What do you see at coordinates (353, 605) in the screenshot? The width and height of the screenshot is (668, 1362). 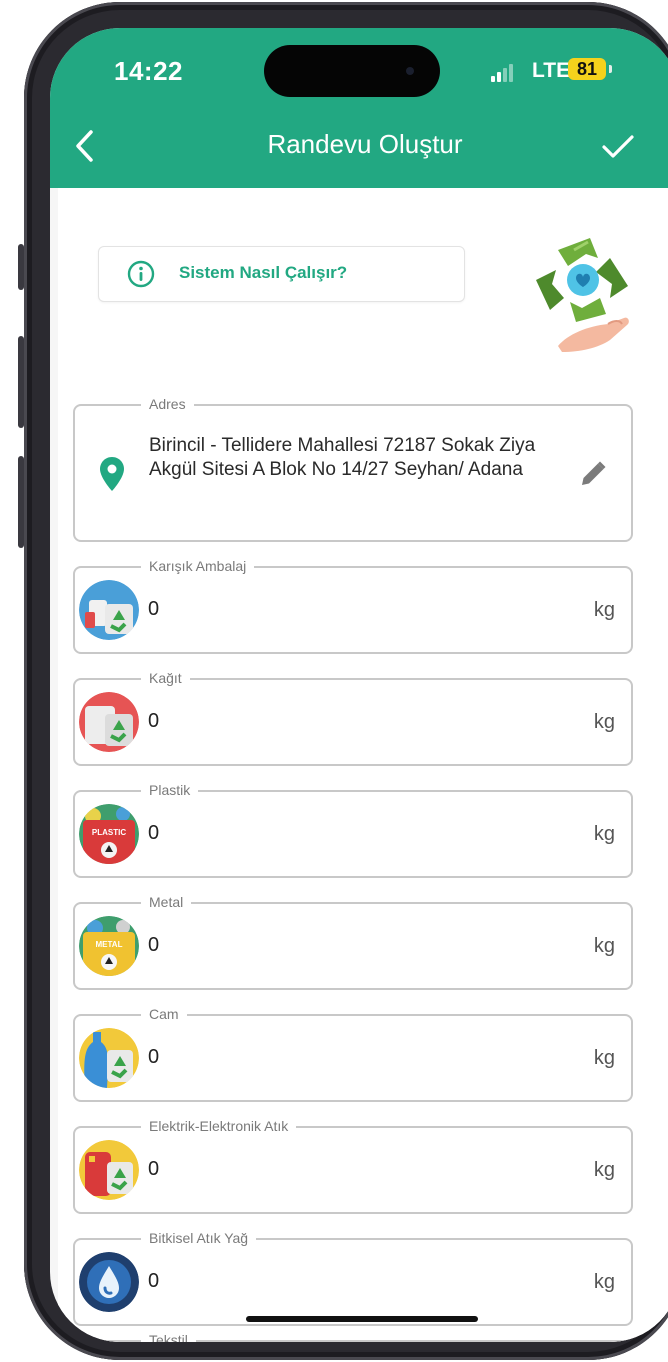 I see `waste-field-mixed-packaging: Karışık Ambalaj 0 kg` at bounding box center [353, 605].